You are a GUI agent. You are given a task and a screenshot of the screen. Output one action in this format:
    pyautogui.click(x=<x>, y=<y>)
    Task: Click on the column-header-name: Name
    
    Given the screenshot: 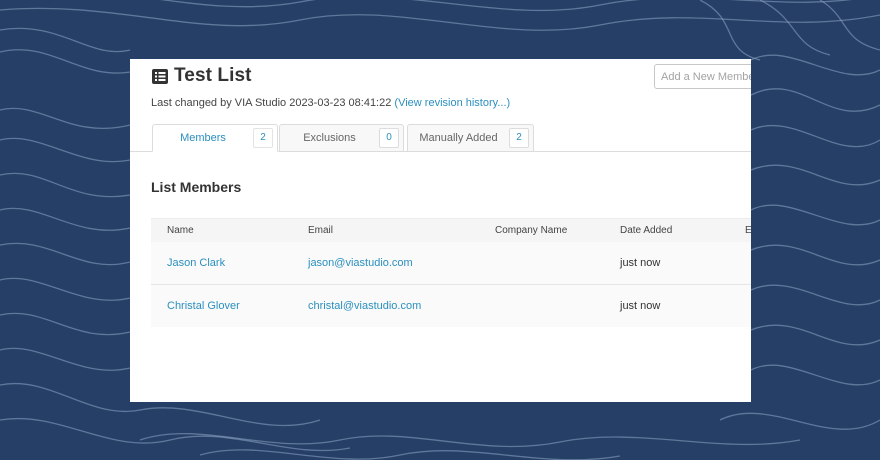 What is the action you would take?
    pyautogui.click(x=180, y=230)
    